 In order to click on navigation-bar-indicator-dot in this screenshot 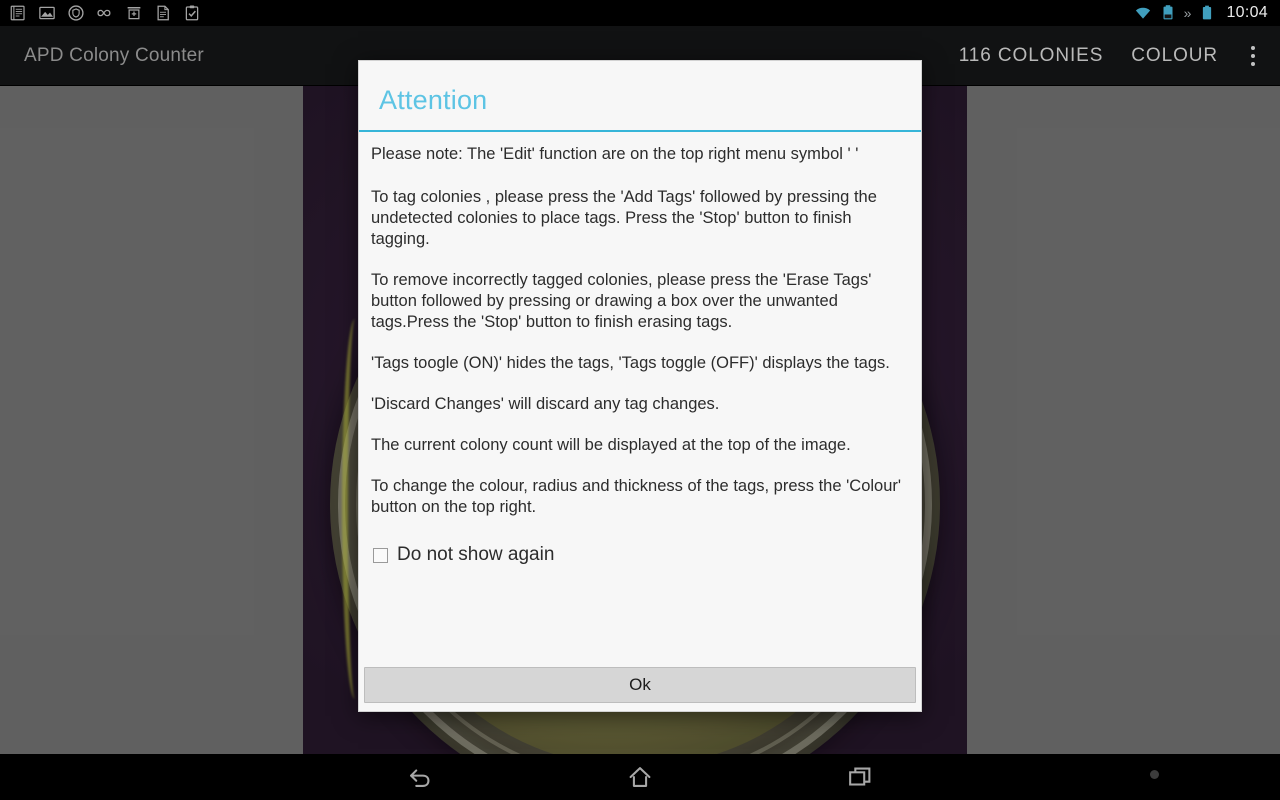, I will do `click(1154, 774)`.